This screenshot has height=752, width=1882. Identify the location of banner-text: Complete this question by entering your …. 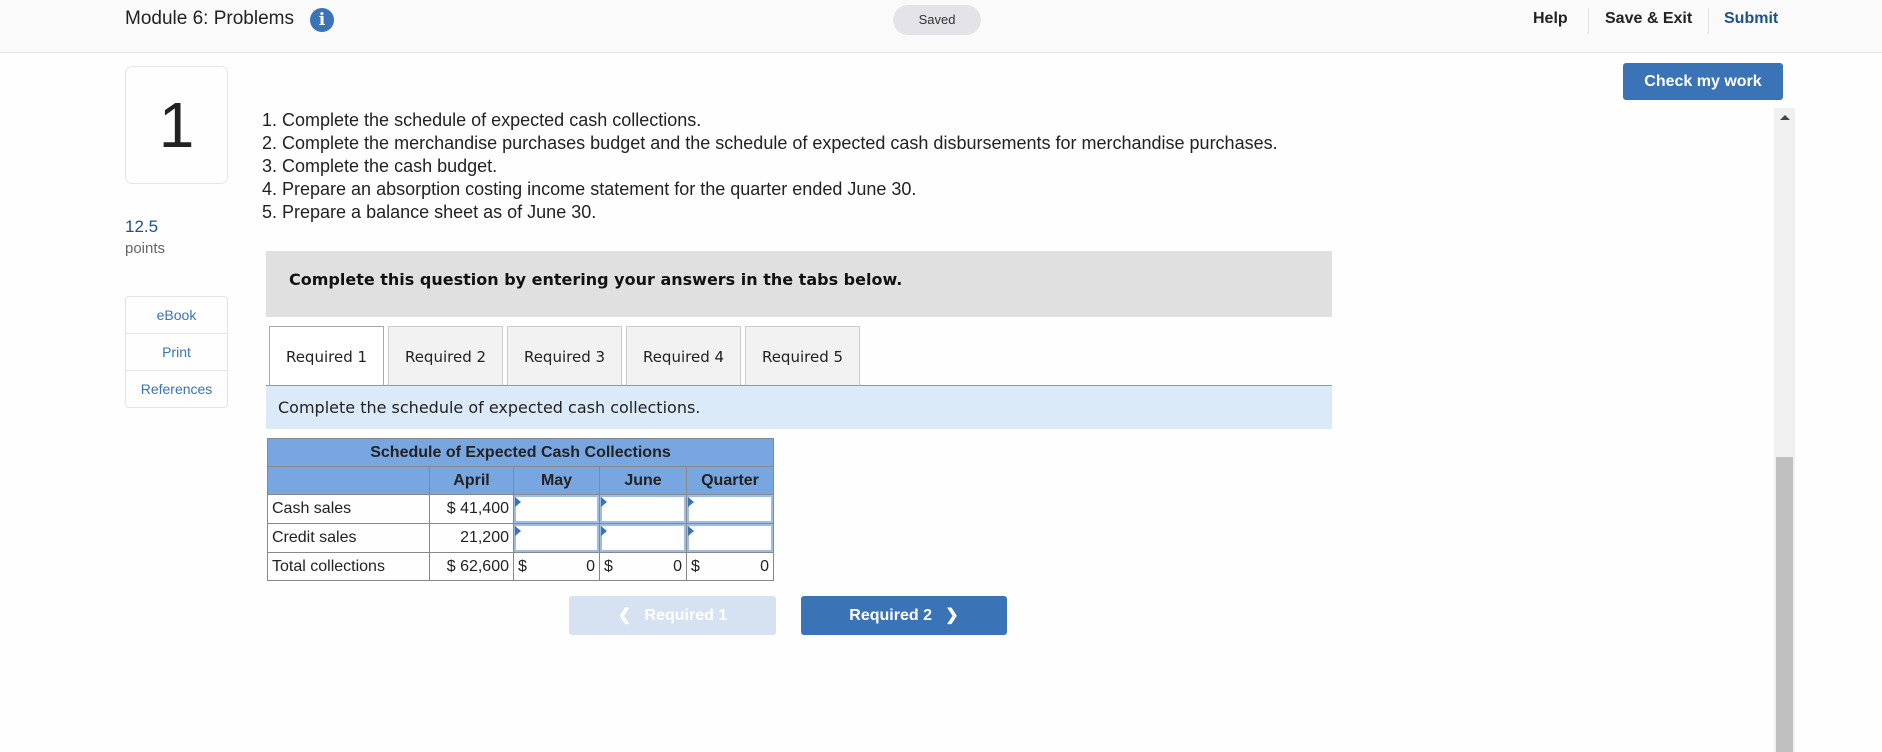
(596, 279).